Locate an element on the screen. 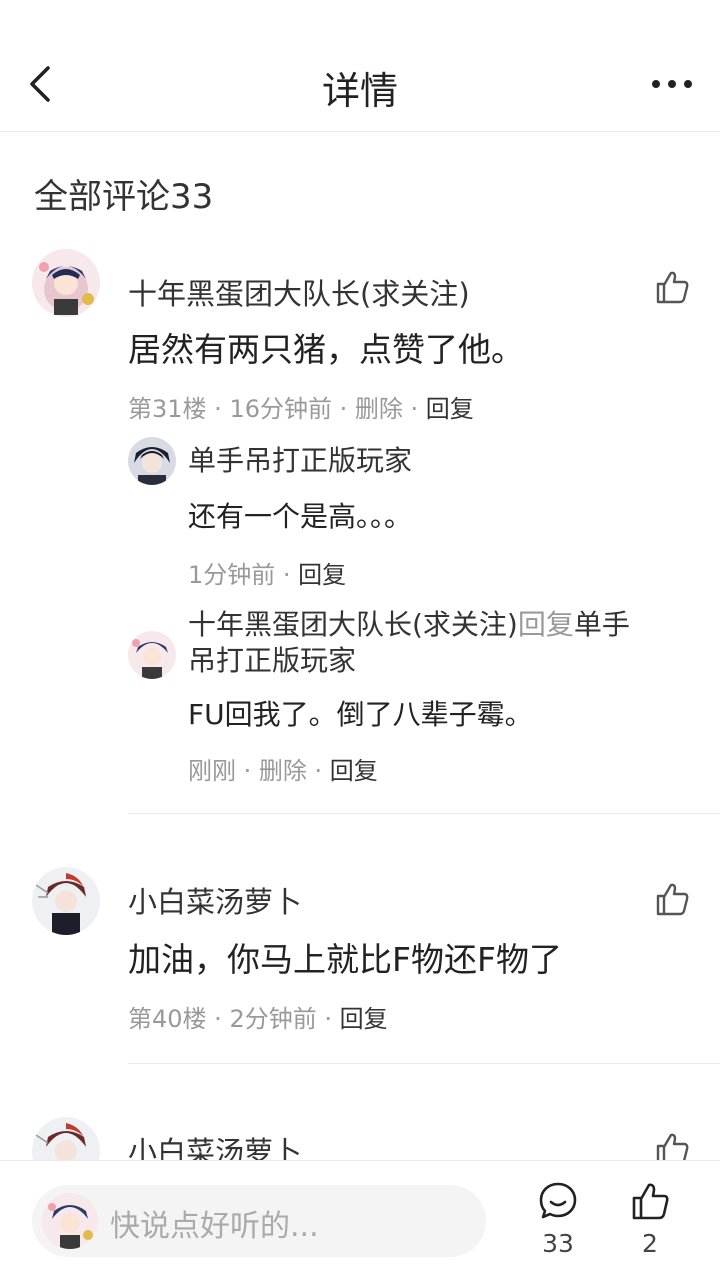 The image size is (720, 1280). reply-text: FU回我了。倒了八辈子霉。 is located at coordinates (360, 714).